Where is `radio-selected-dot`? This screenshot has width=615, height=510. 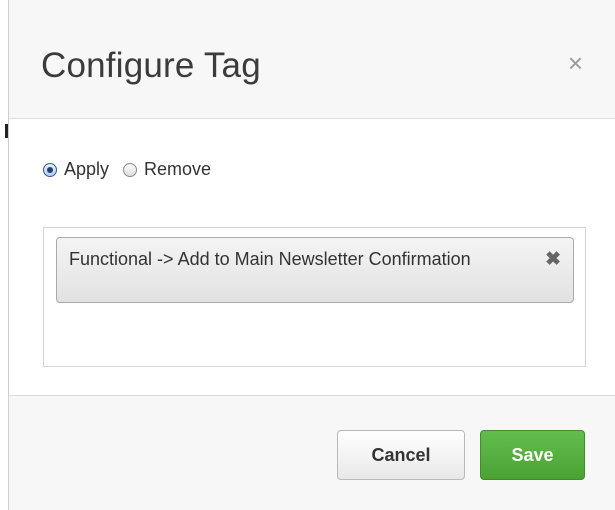
radio-selected-dot is located at coordinates (50, 169).